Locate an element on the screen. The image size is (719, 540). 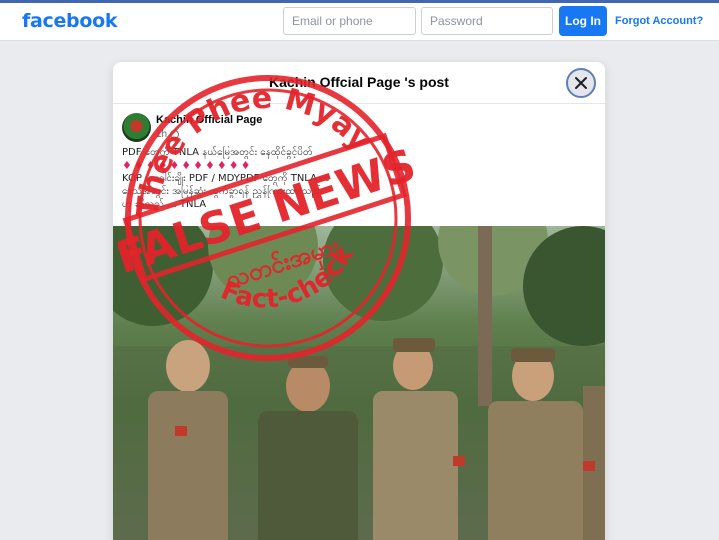
login-button: Log In is located at coordinates (583, 21).